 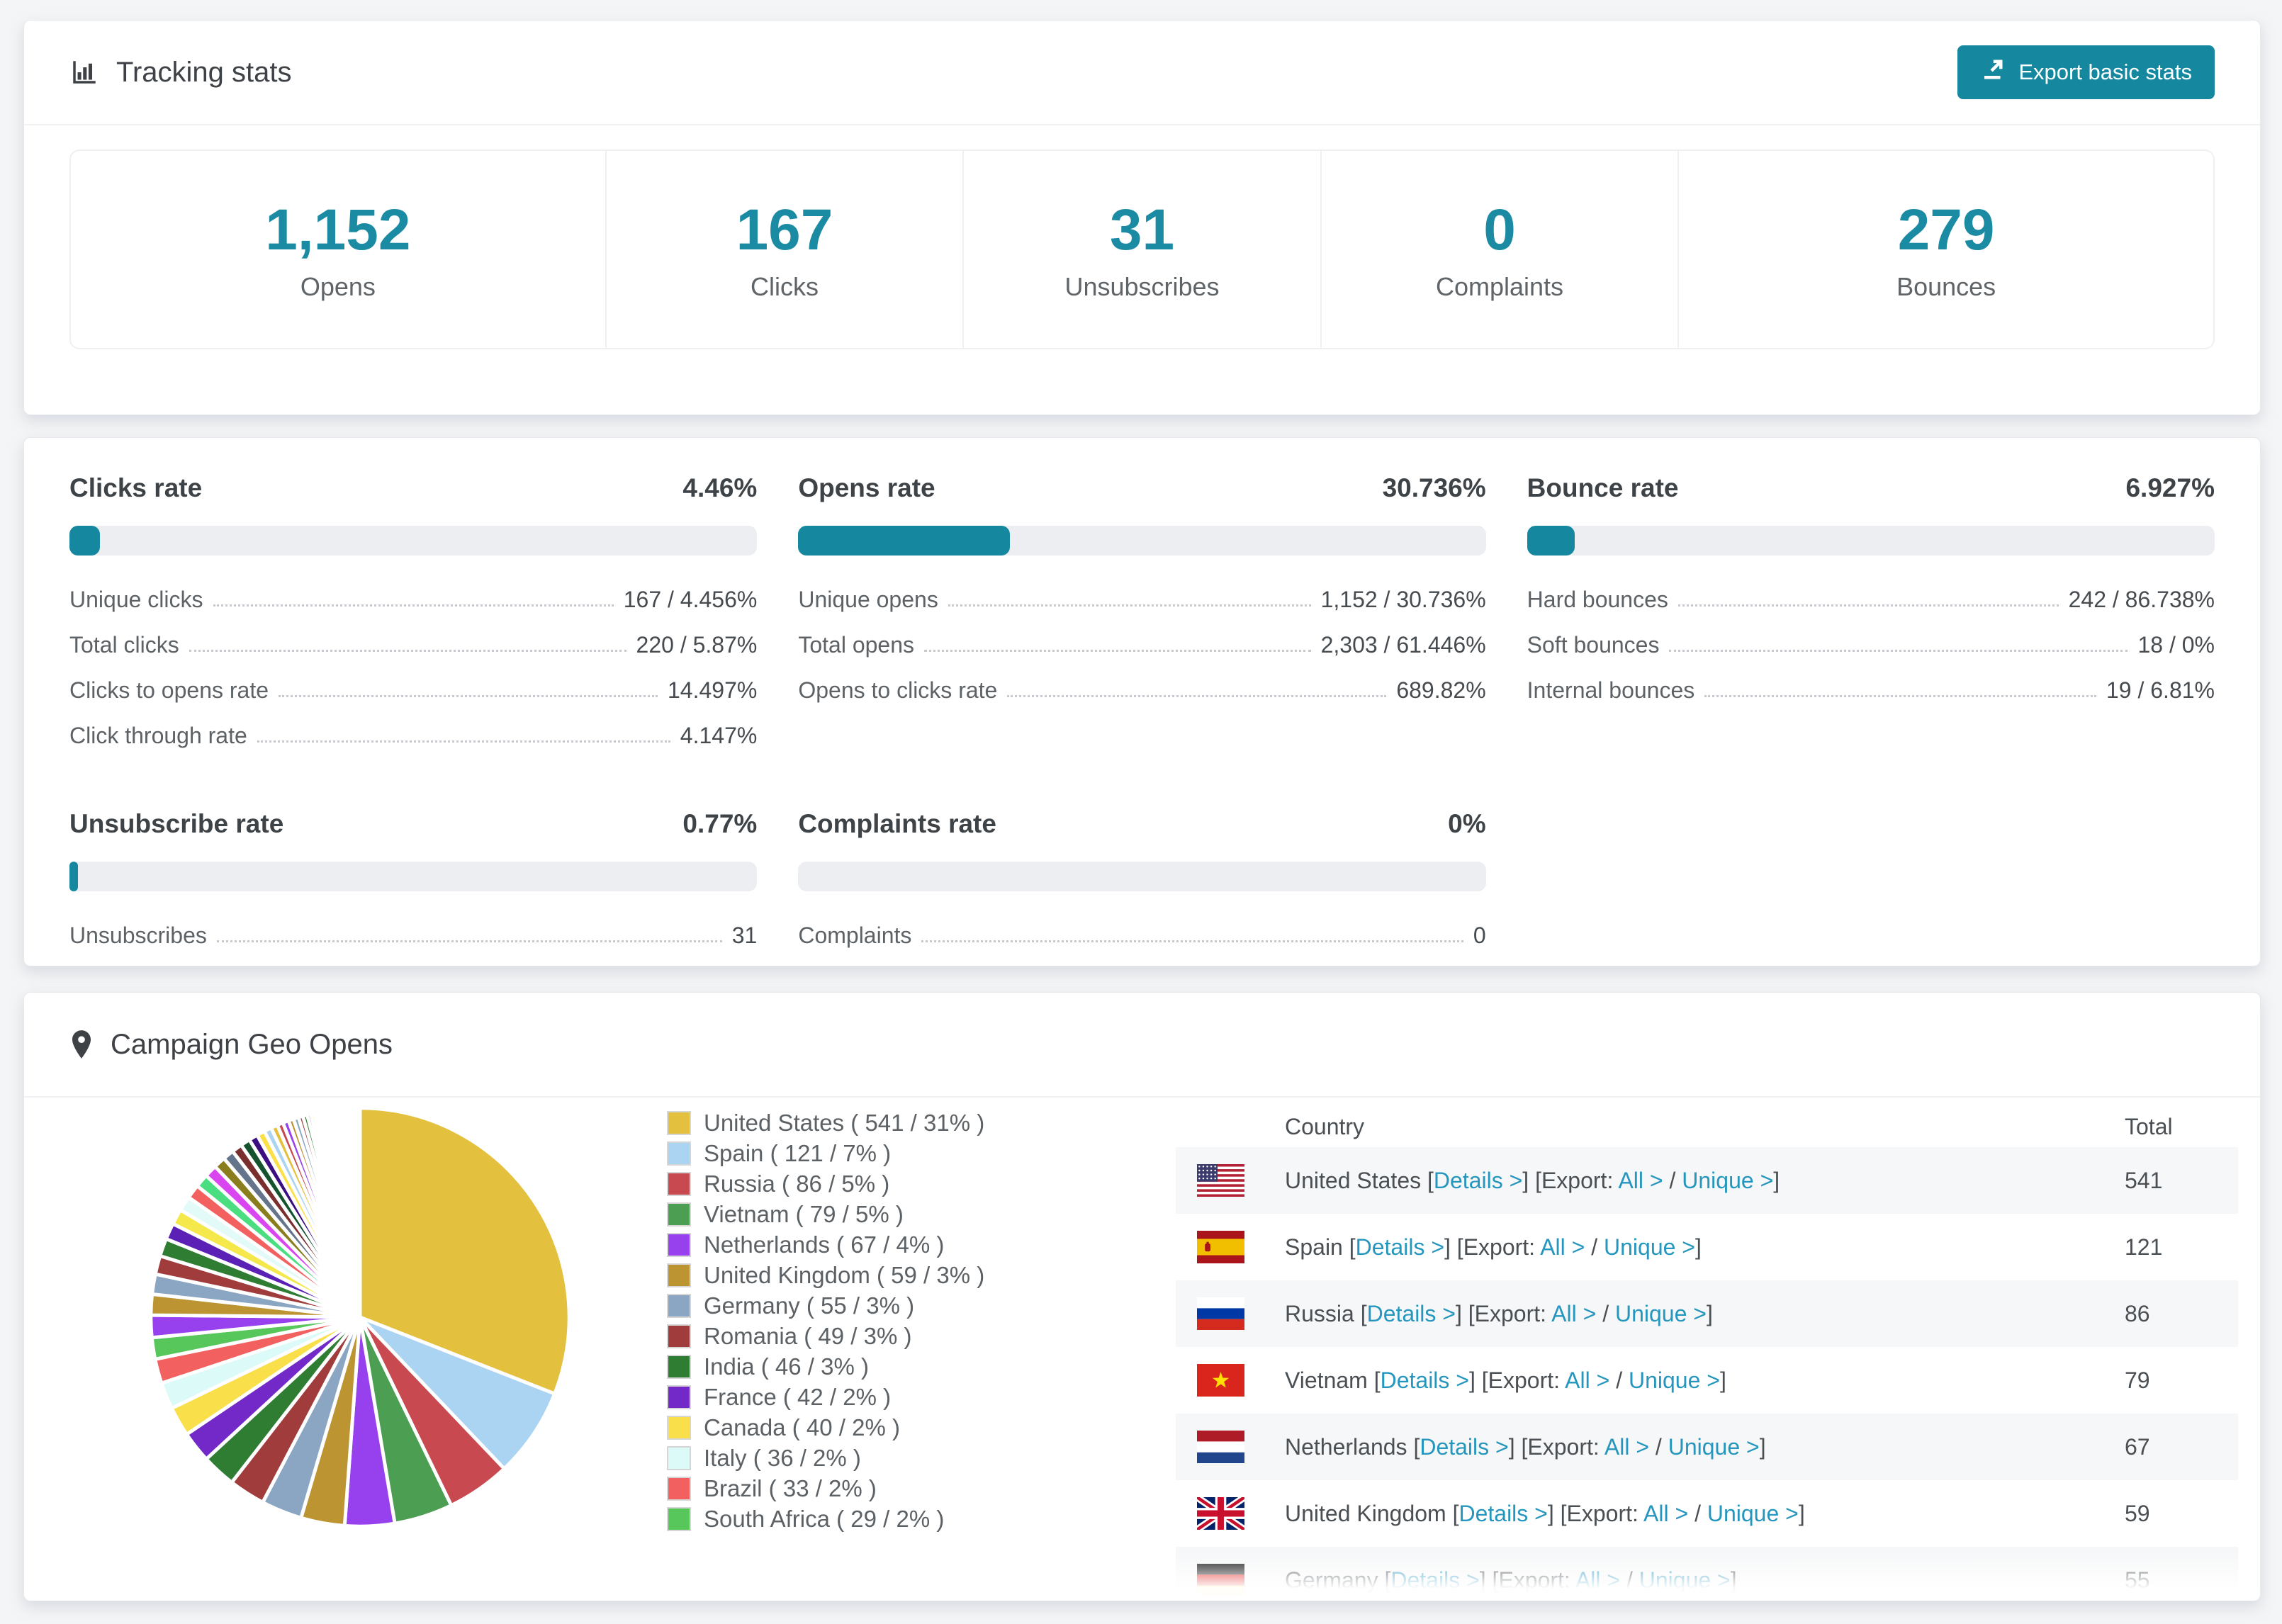 I want to click on stat-label: Unsubscribes, so click(x=1142, y=286).